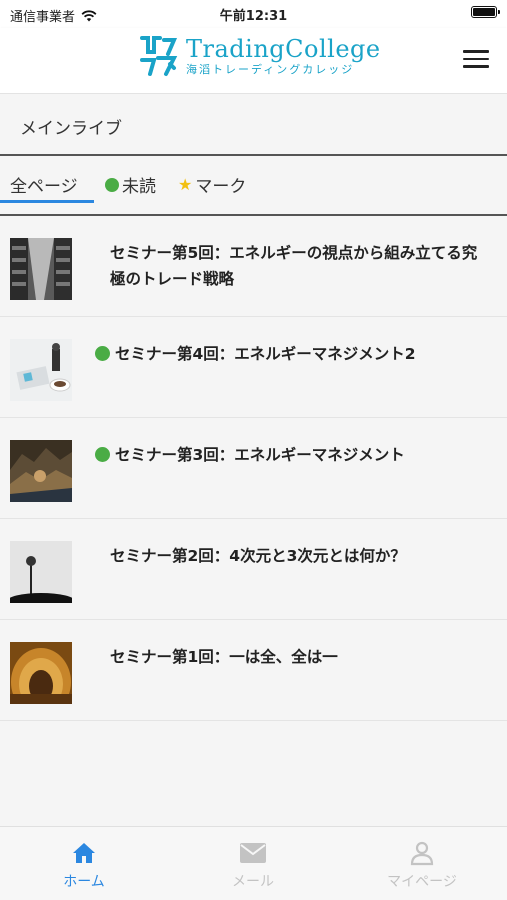  What do you see at coordinates (41, 572) in the screenshot?
I see `lamp-post-image` at bounding box center [41, 572].